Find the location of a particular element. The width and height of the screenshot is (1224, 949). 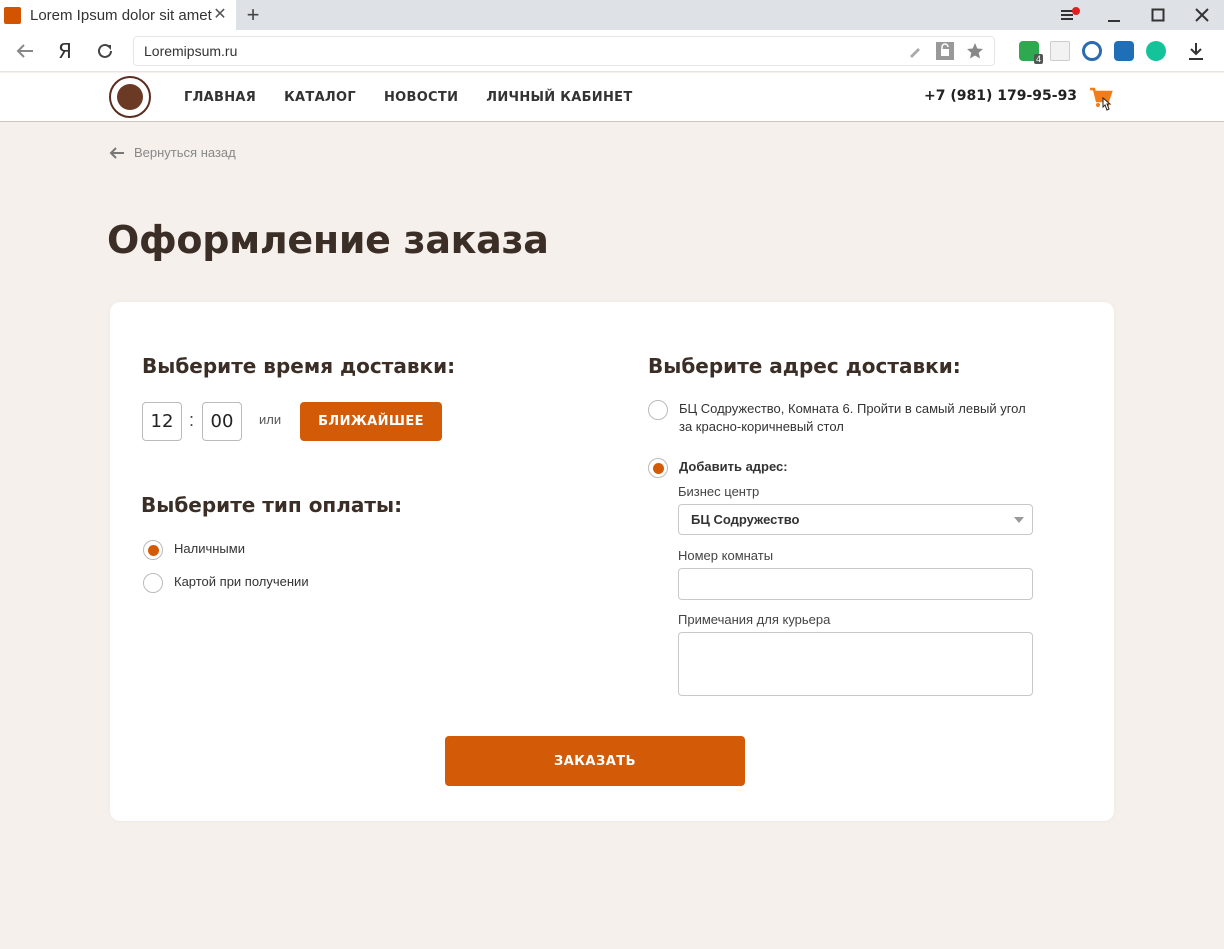

adblock-extension-icon: 4 is located at coordinates (1031, 52).